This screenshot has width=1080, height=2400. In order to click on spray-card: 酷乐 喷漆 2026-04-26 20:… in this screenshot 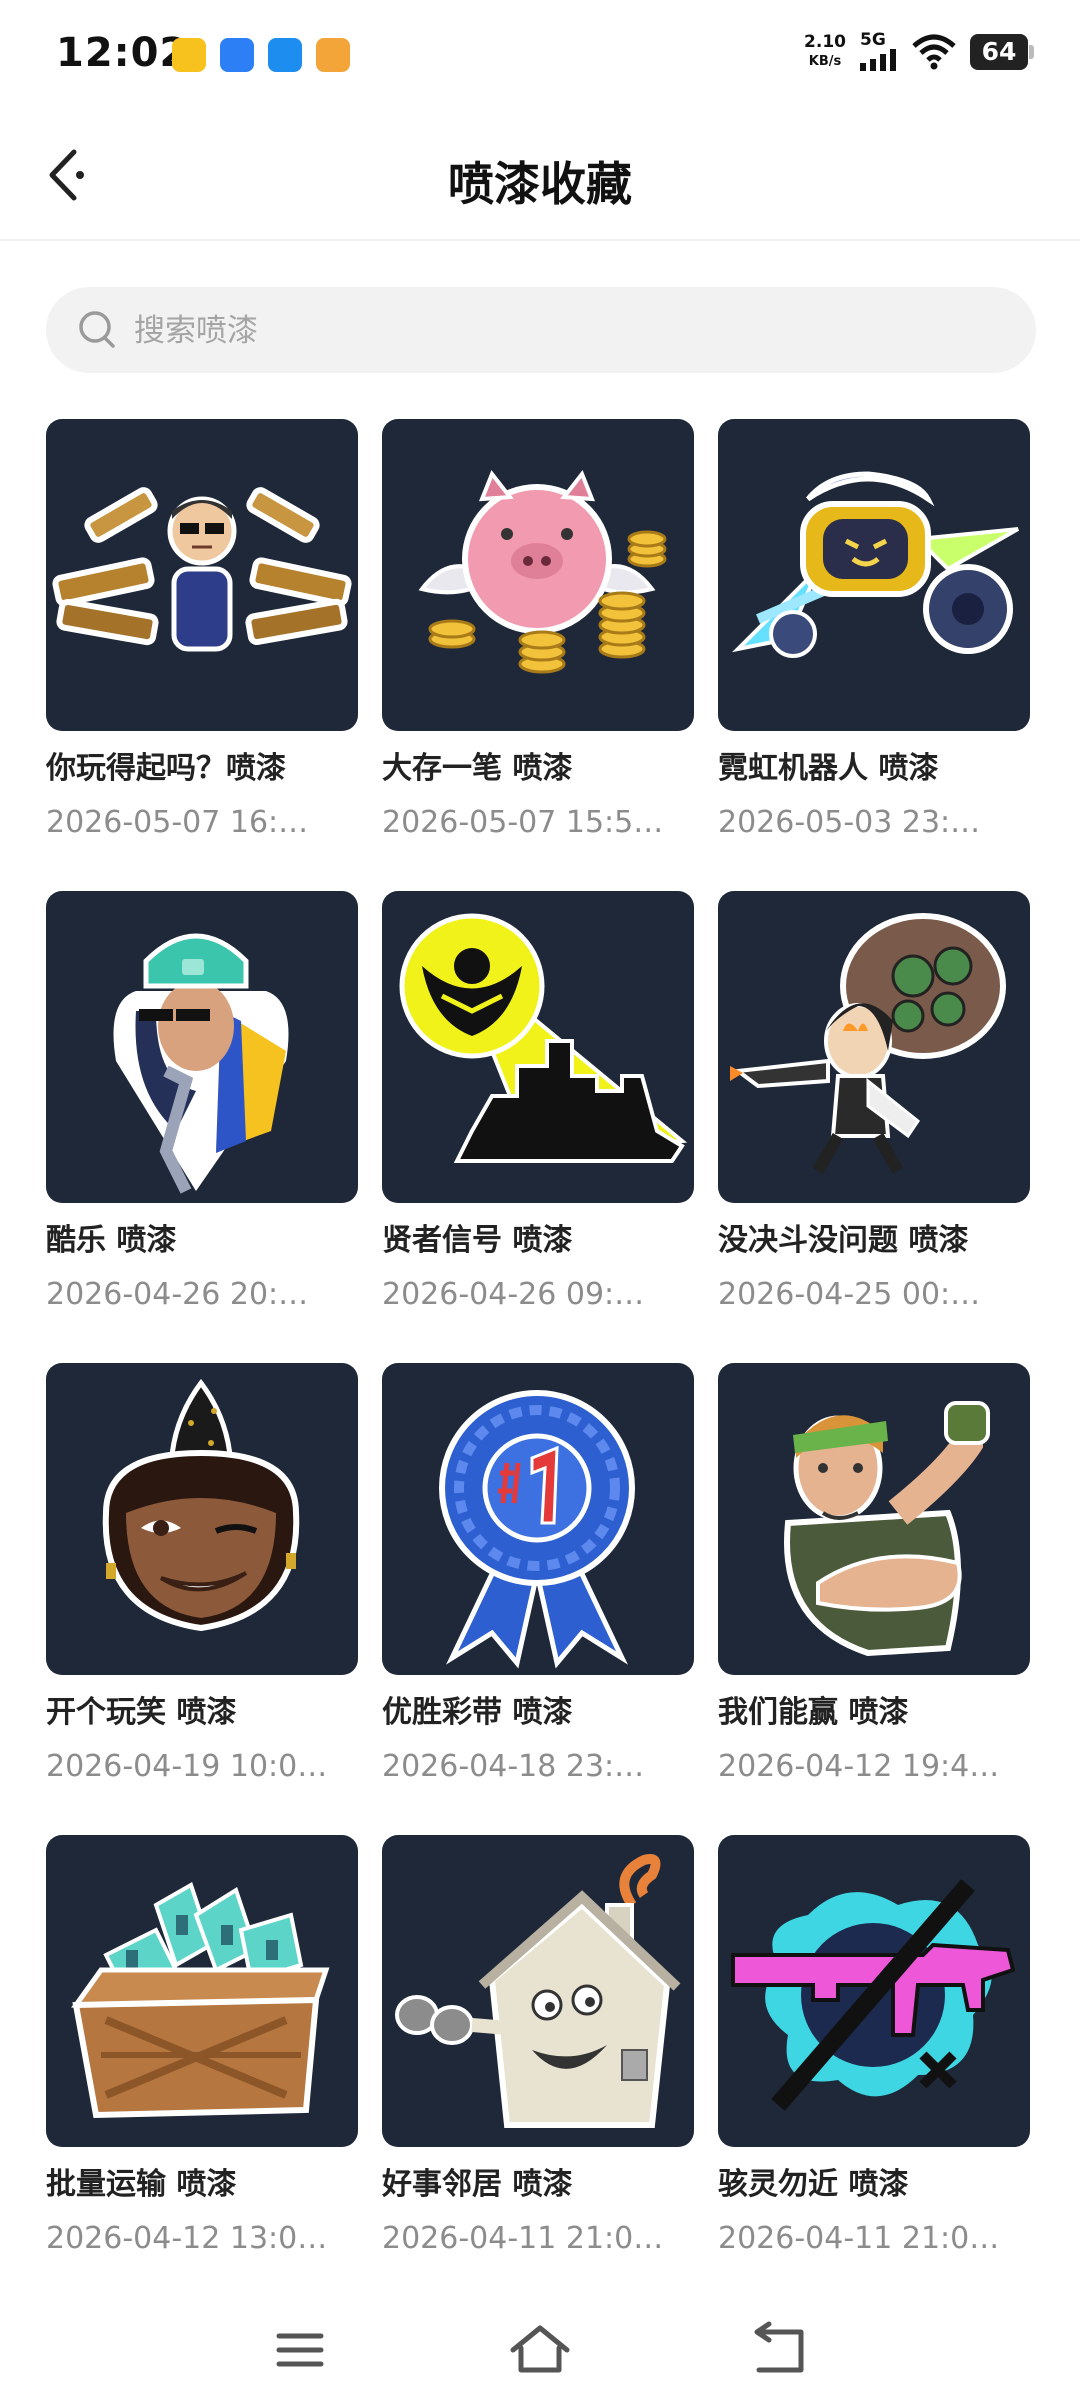, I will do `click(202, 1127)`.